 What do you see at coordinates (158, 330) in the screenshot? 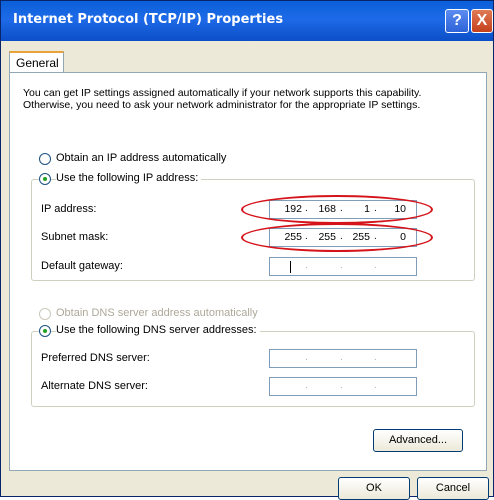
I see `radio-use-following-dns-label: Use the following DNS server addresses:` at bounding box center [158, 330].